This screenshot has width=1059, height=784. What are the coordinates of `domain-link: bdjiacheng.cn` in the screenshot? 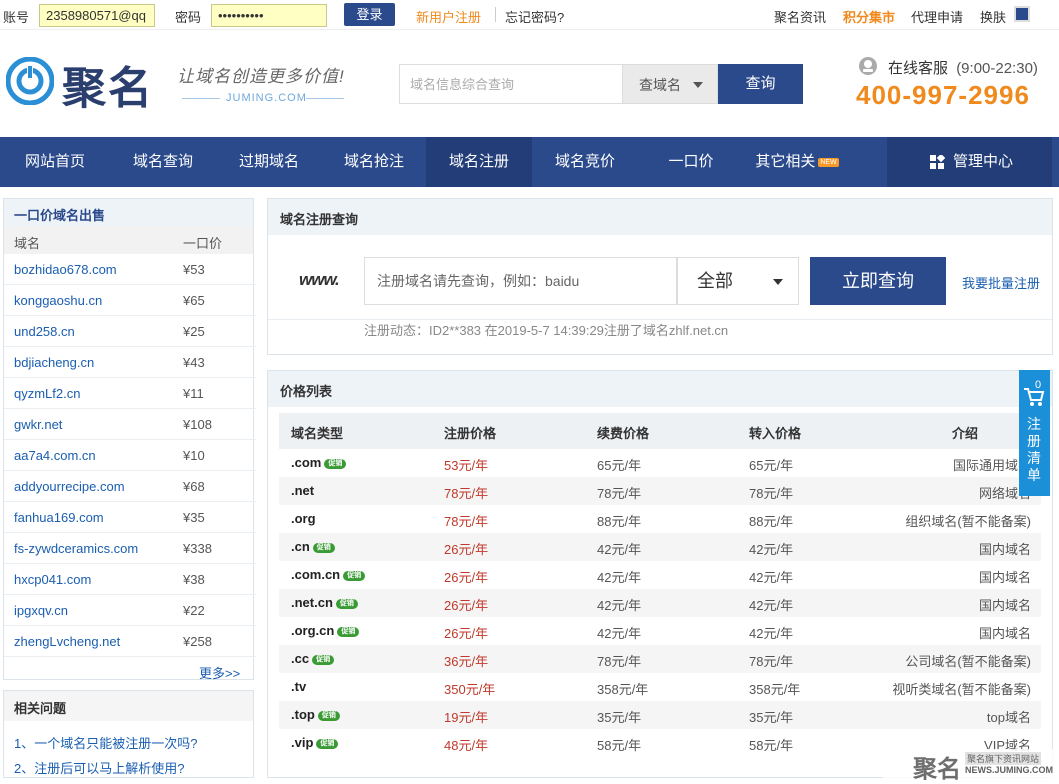 It's located at (54, 362).